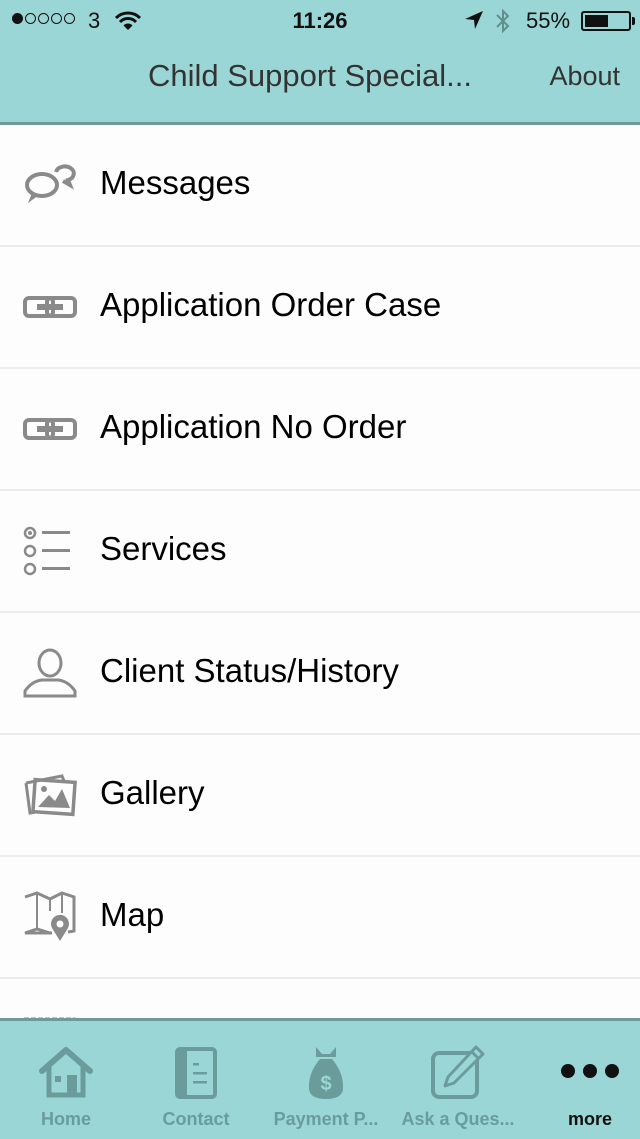 The image size is (640, 1139). I want to click on menu-item-label: Application Order Case, so click(271, 304).